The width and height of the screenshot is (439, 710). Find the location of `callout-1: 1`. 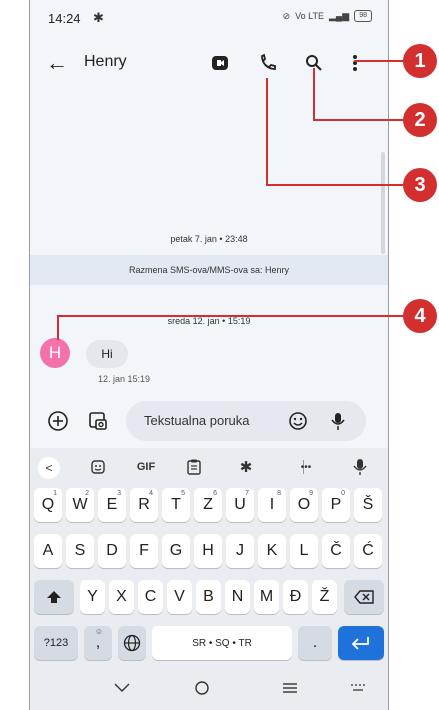

callout-1: 1 is located at coordinates (420, 61).